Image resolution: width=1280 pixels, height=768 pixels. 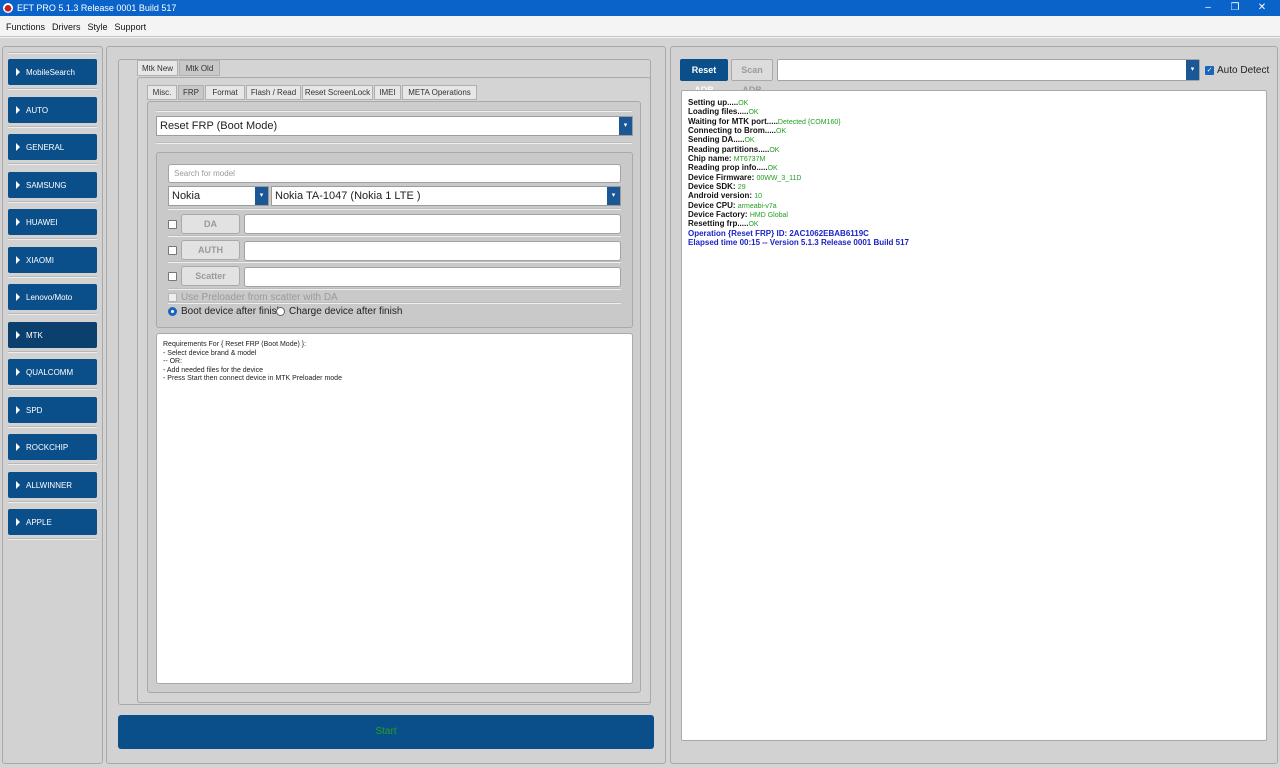 I want to click on menu-style: Style, so click(x=98, y=27).